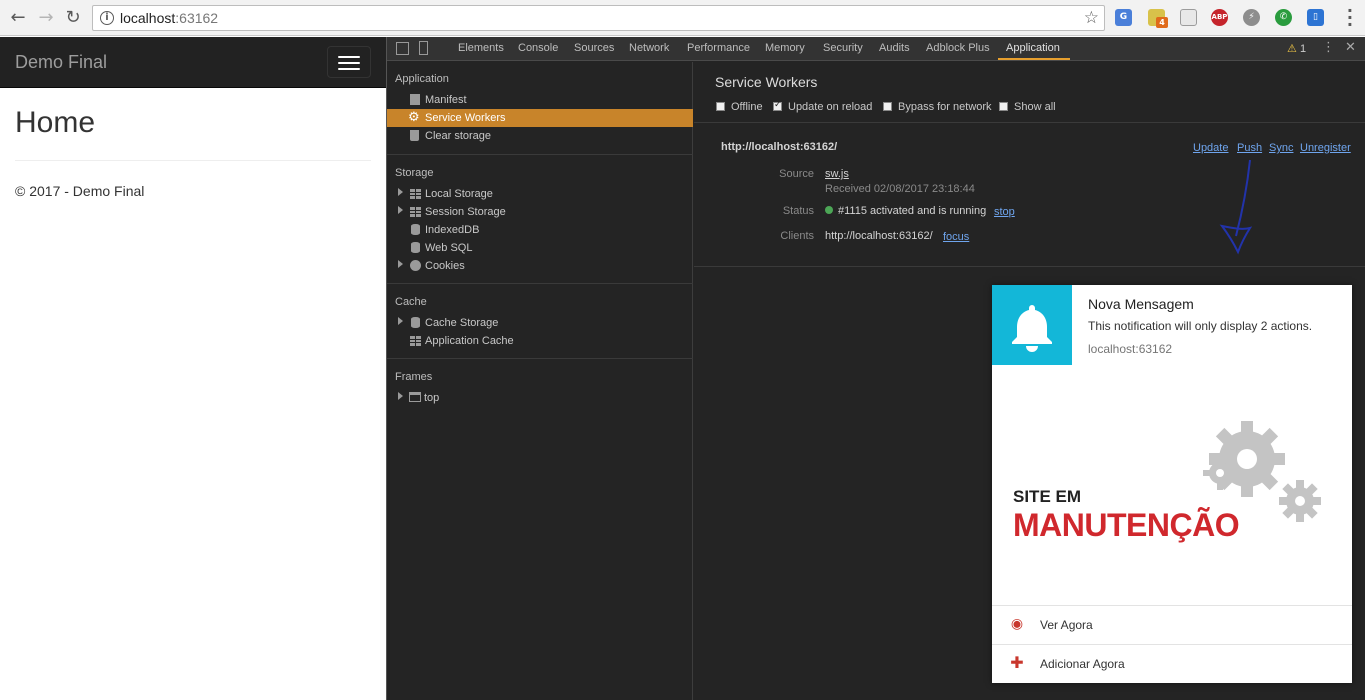  What do you see at coordinates (349, 62) in the screenshot?
I see `hamburger-menu-button` at bounding box center [349, 62].